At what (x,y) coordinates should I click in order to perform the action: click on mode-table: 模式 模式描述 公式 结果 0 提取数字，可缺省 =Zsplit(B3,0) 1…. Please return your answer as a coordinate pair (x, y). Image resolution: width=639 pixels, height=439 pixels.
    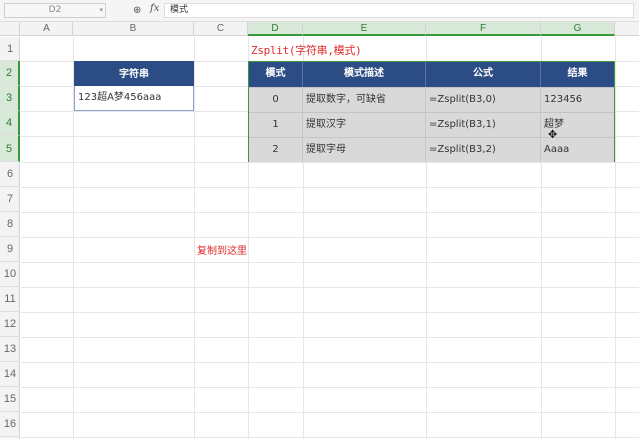
    Looking at the image, I should click on (431, 111).